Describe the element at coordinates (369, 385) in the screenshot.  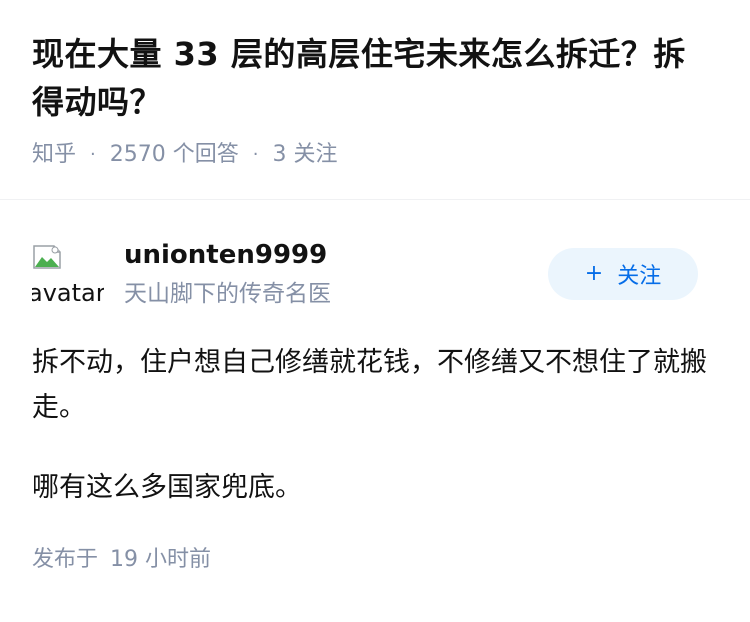
I see `answer-paragraph: 拆不动，住户想自己修缮就花钱，不修缮又不想住了就搬走。` at that location.